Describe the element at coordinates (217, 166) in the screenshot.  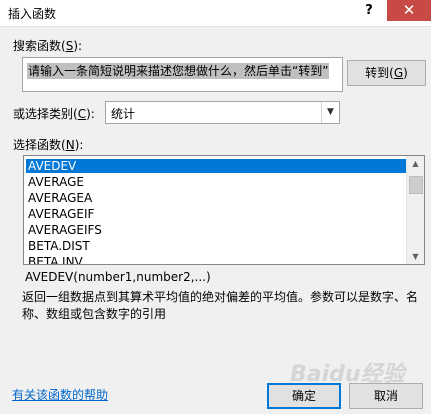
I see `list-item: AVEDEV` at that location.